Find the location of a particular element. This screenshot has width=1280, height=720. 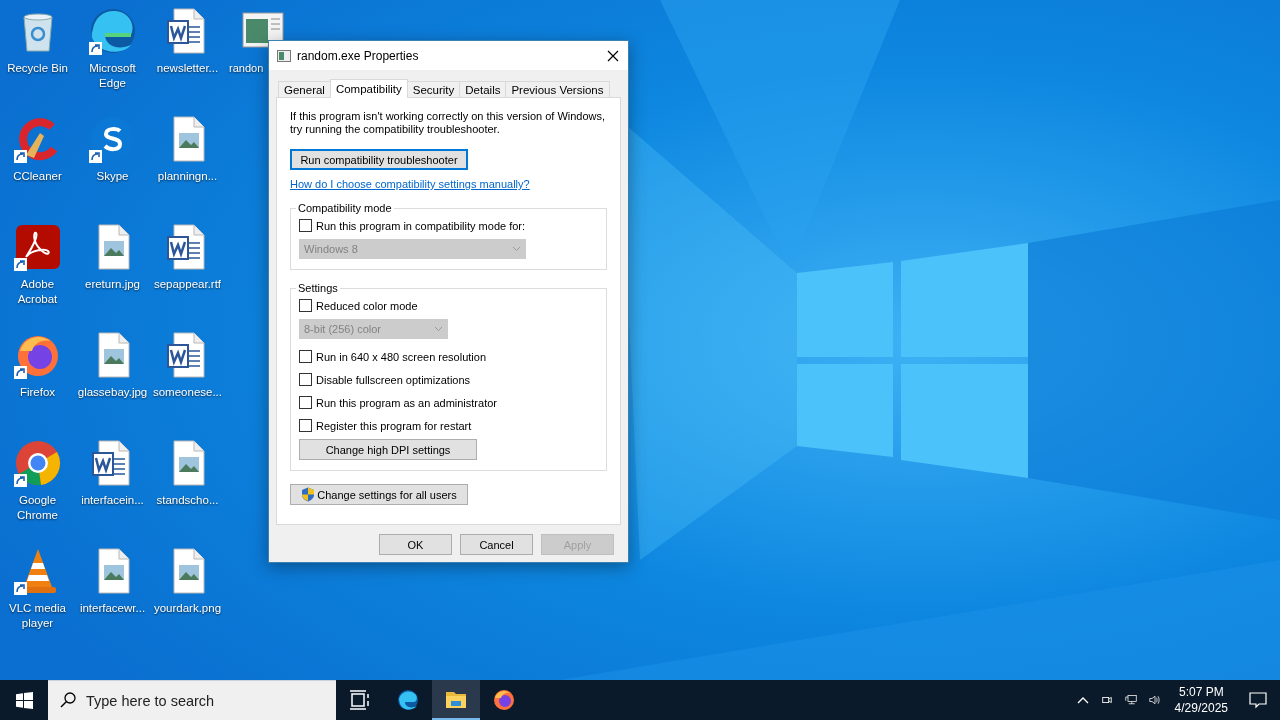

checkbox-label: Register this program for restart is located at coordinates (394, 425).